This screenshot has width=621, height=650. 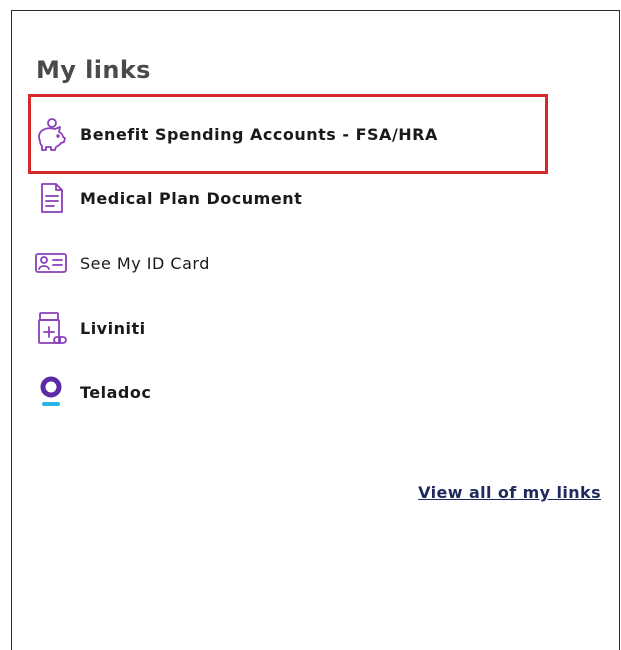 What do you see at coordinates (116, 392) in the screenshot?
I see `link-label: Teladoc` at bounding box center [116, 392].